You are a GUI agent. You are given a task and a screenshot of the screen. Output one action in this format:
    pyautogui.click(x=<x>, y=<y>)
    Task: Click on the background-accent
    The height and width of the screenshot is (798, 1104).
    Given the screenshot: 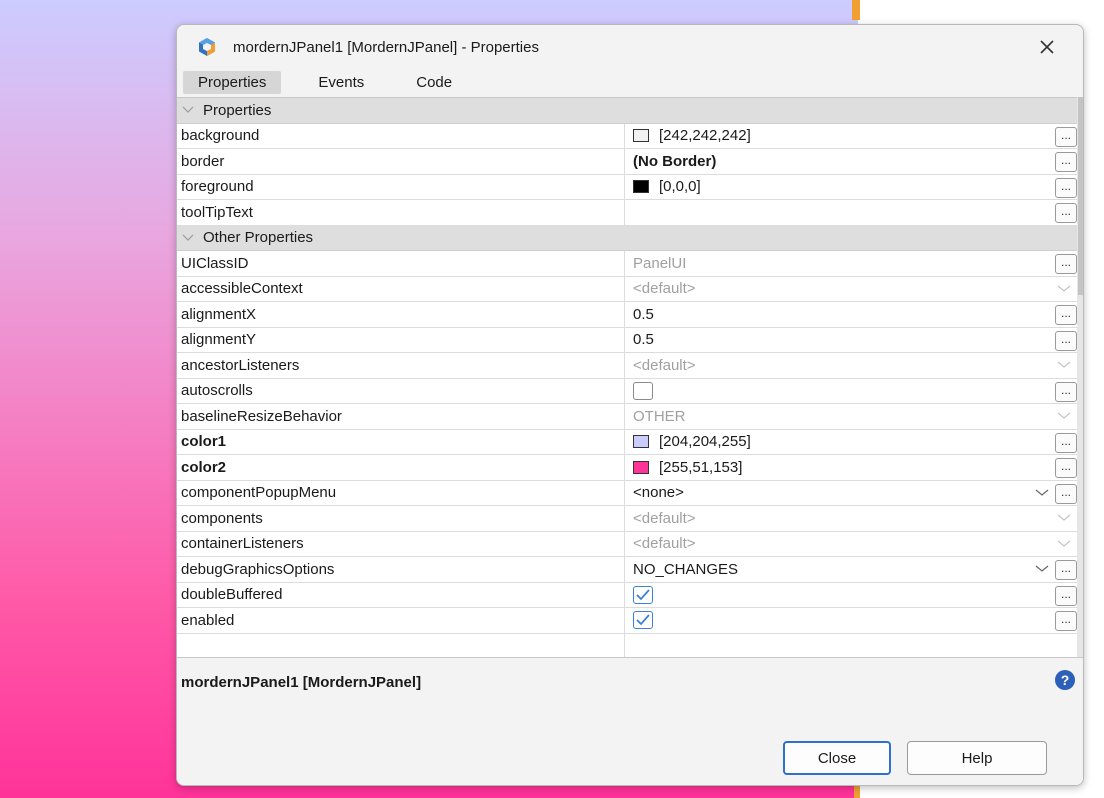 What is the action you would take?
    pyautogui.click(x=856, y=10)
    